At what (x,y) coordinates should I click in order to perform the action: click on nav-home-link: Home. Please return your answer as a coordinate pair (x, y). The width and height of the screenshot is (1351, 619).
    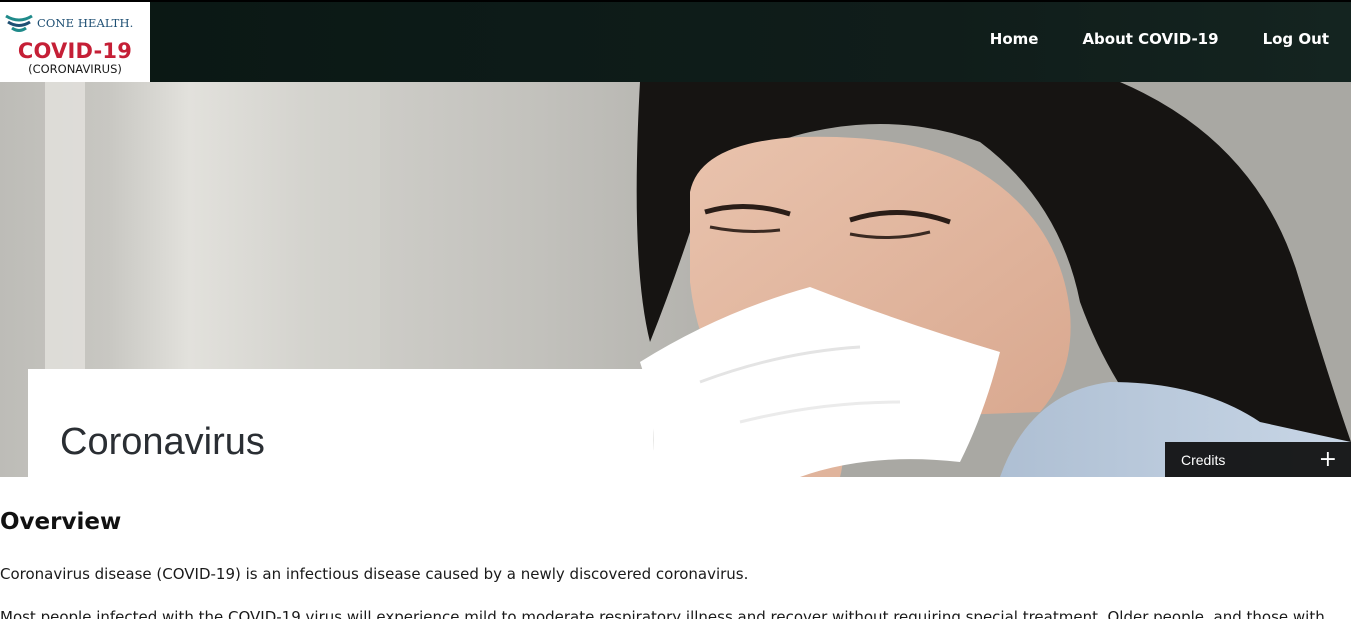
    Looking at the image, I should click on (1014, 39).